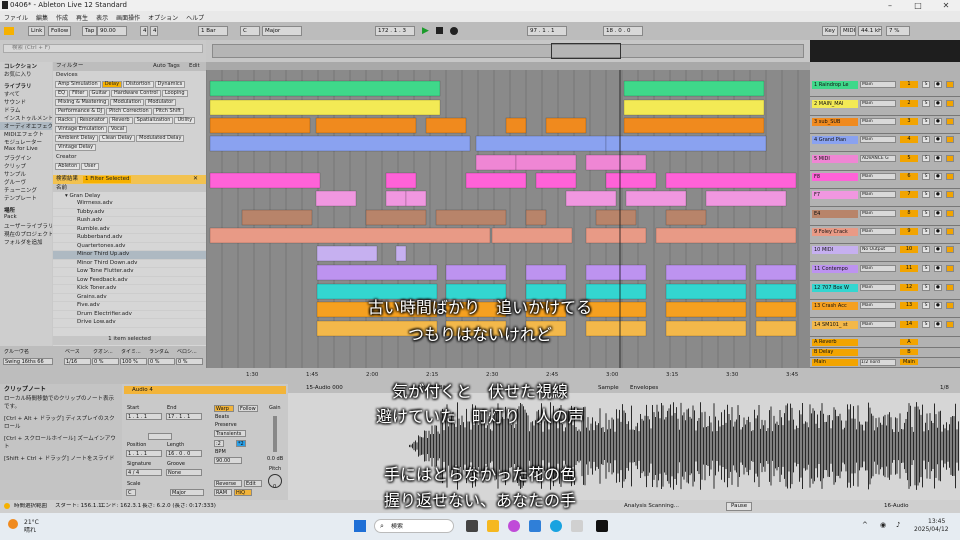 The height and width of the screenshot is (540, 960). Describe the element at coordinates (586, 51) in the screenshot. I see `overview-viewport` at that location.